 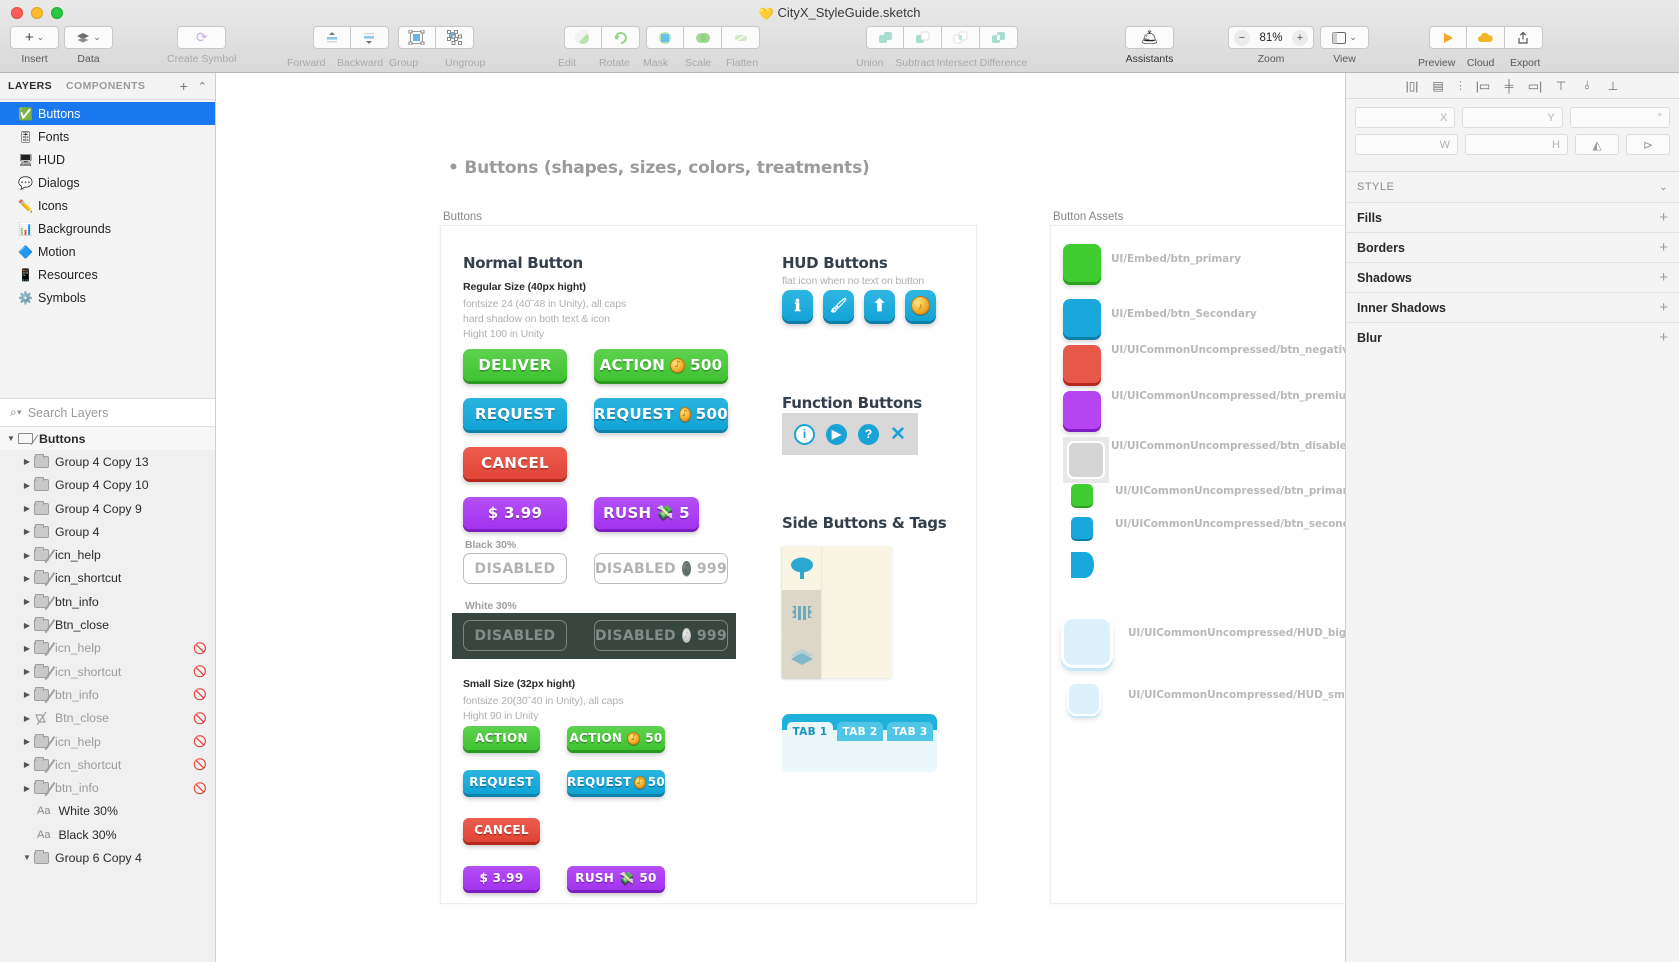 I want to click on button-request-500: REQUEST 500, so click(x=661, y=414).